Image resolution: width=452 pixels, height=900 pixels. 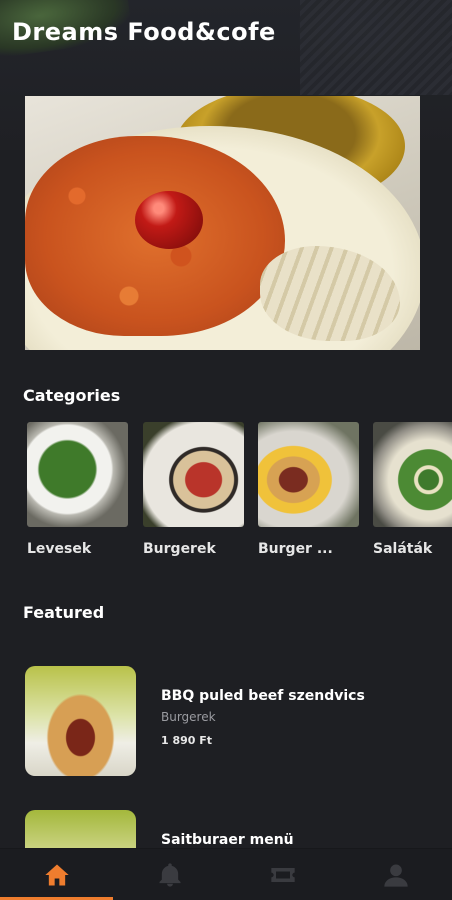 What do you see at coordinates (64, 612) in the screenshot?
I see `featured-heading: Featured` at bounding box center [64, 612].